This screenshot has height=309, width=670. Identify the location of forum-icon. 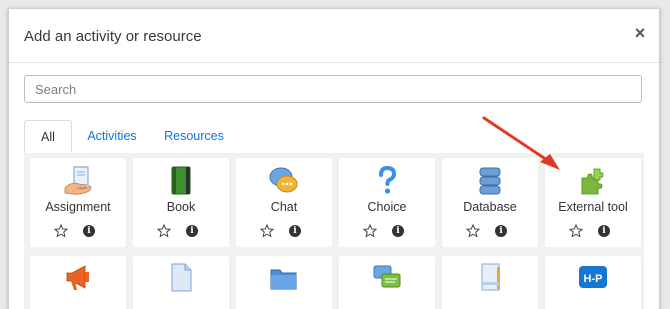
(387, 276).